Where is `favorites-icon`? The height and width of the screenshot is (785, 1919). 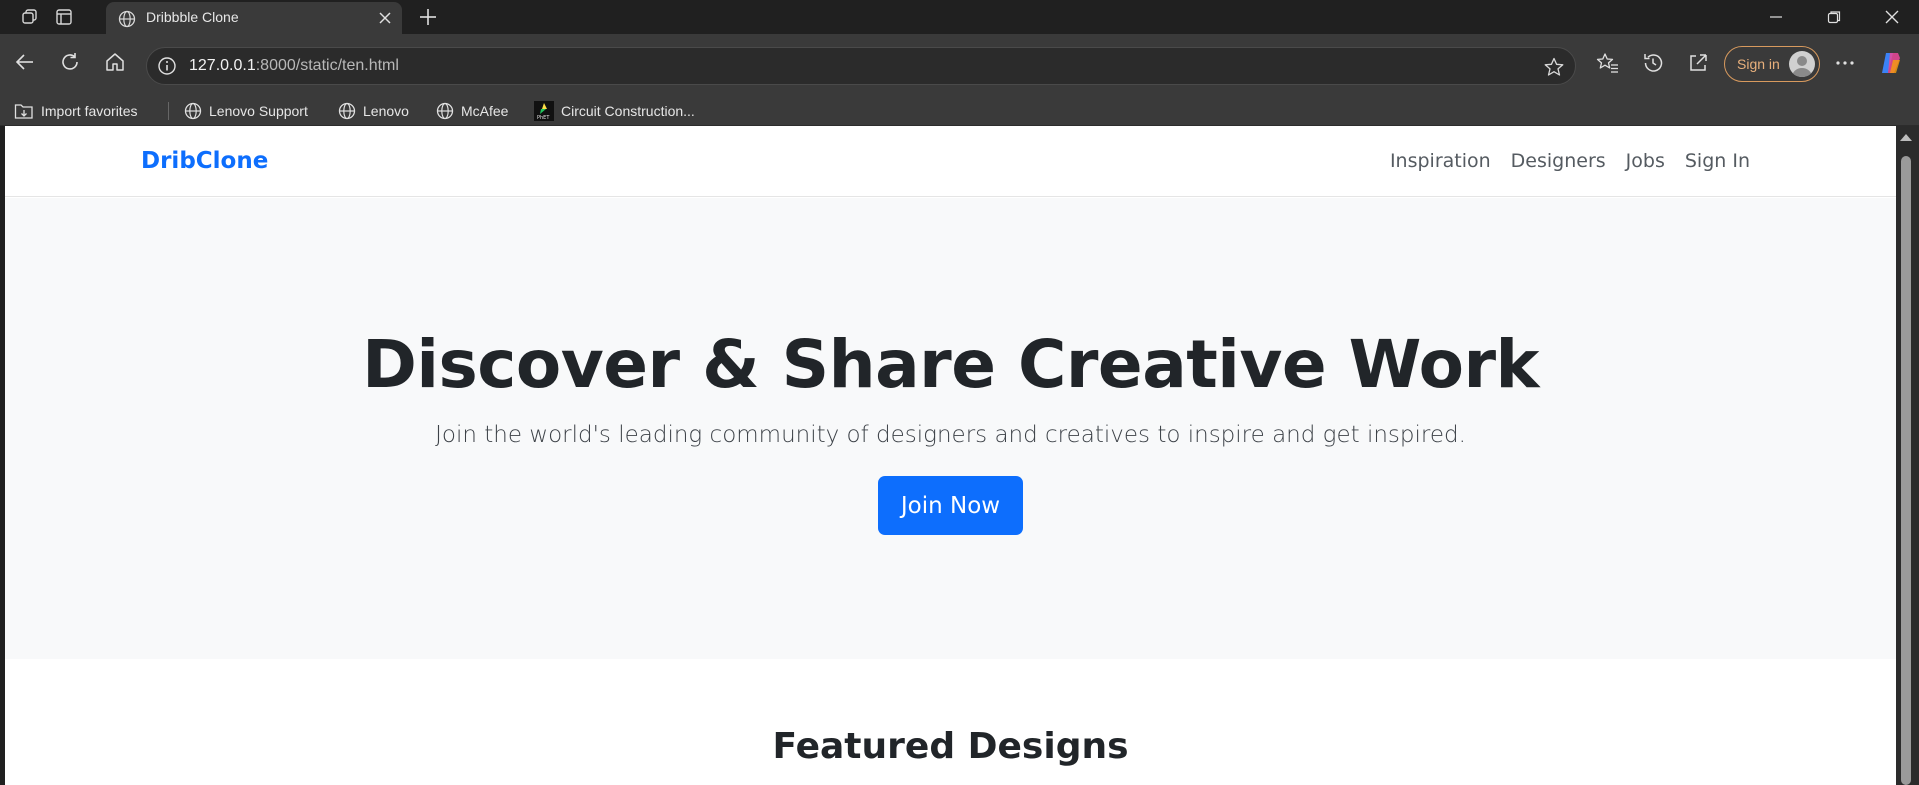 favorites-icon is located at coordinates (1608, 63).